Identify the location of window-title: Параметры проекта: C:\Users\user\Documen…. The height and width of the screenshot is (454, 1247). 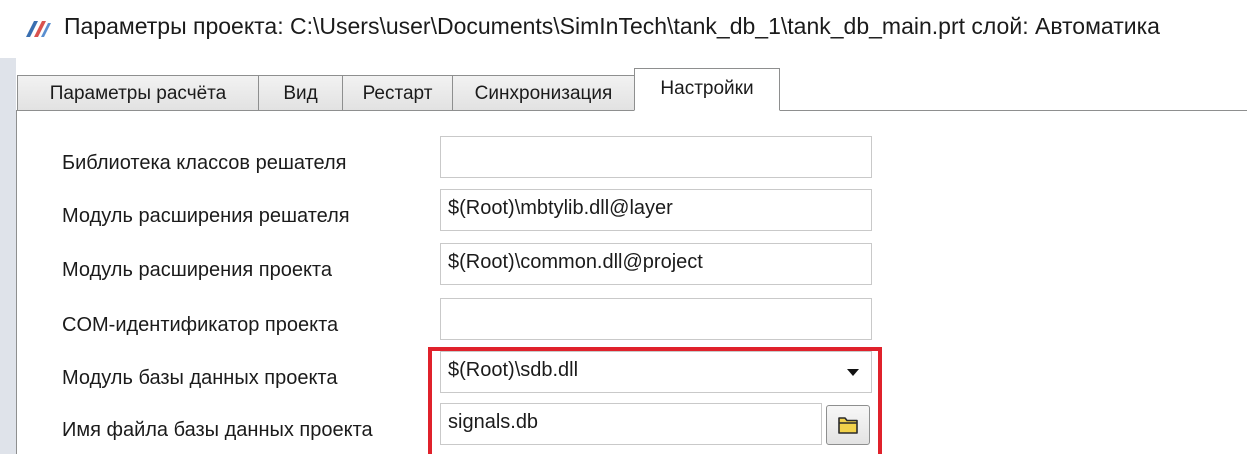
(612, 26).